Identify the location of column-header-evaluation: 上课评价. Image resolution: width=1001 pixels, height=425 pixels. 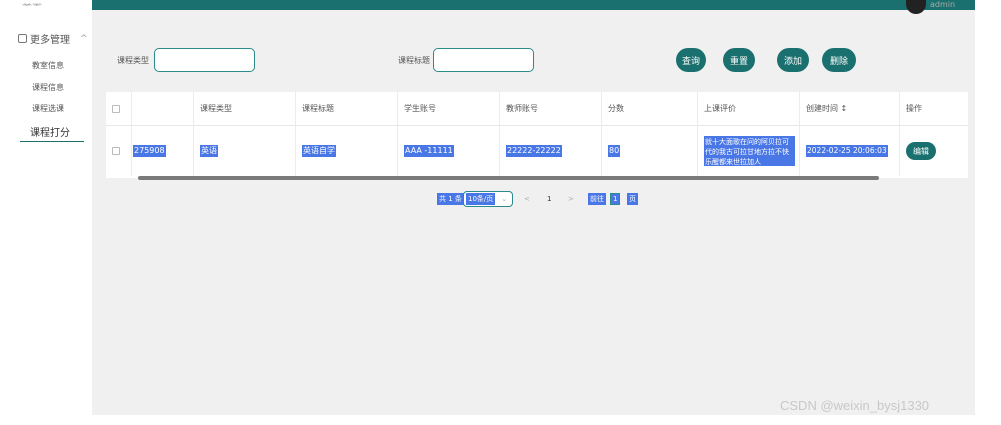
(749, 108).